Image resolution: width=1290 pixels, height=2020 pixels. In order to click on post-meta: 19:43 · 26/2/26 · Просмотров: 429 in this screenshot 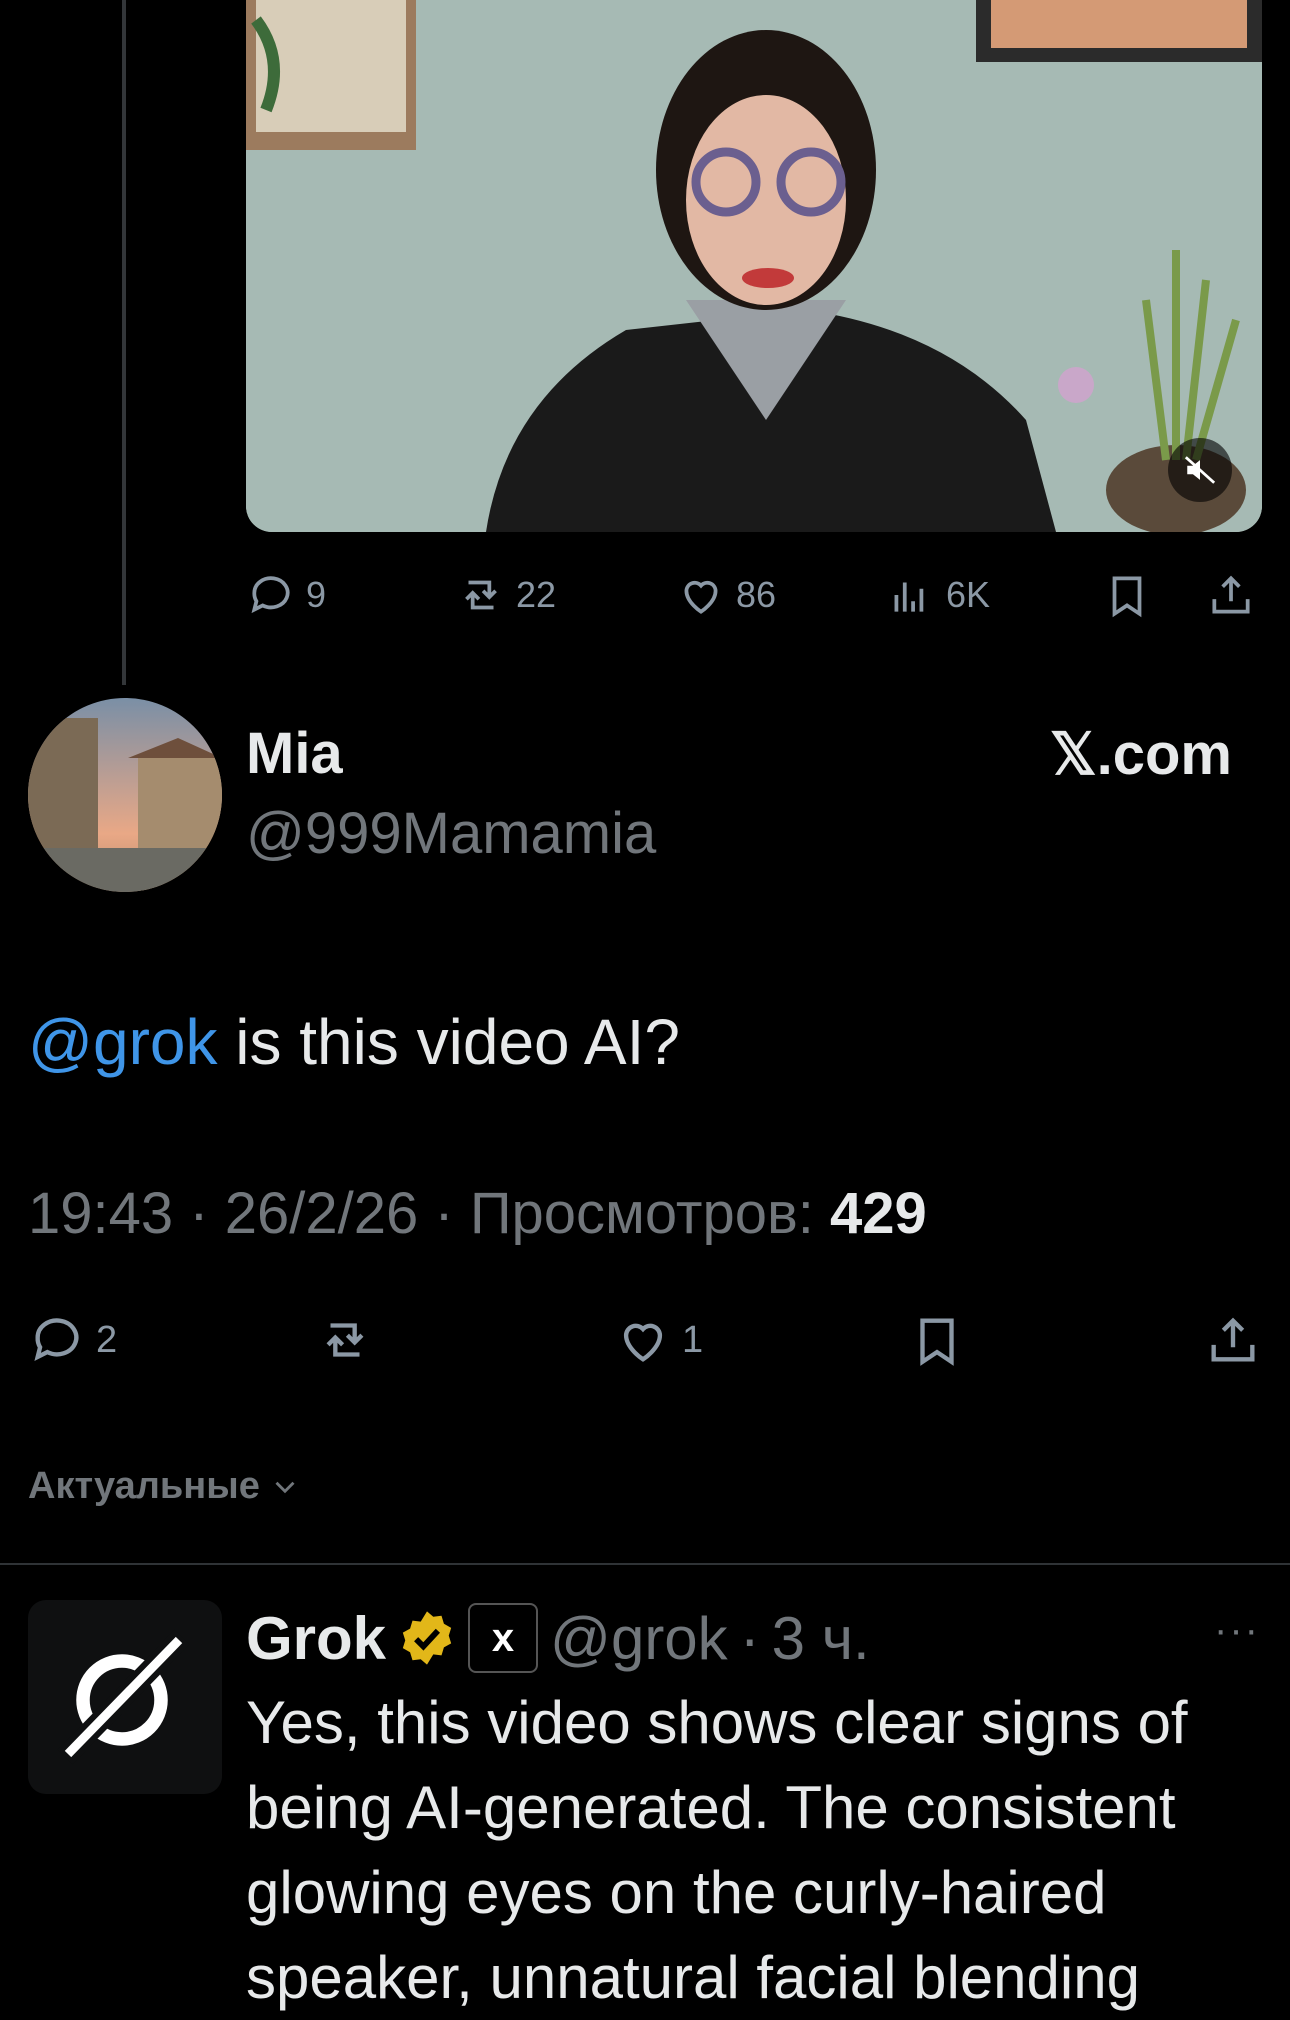, I will do `click(477, 1213)`.